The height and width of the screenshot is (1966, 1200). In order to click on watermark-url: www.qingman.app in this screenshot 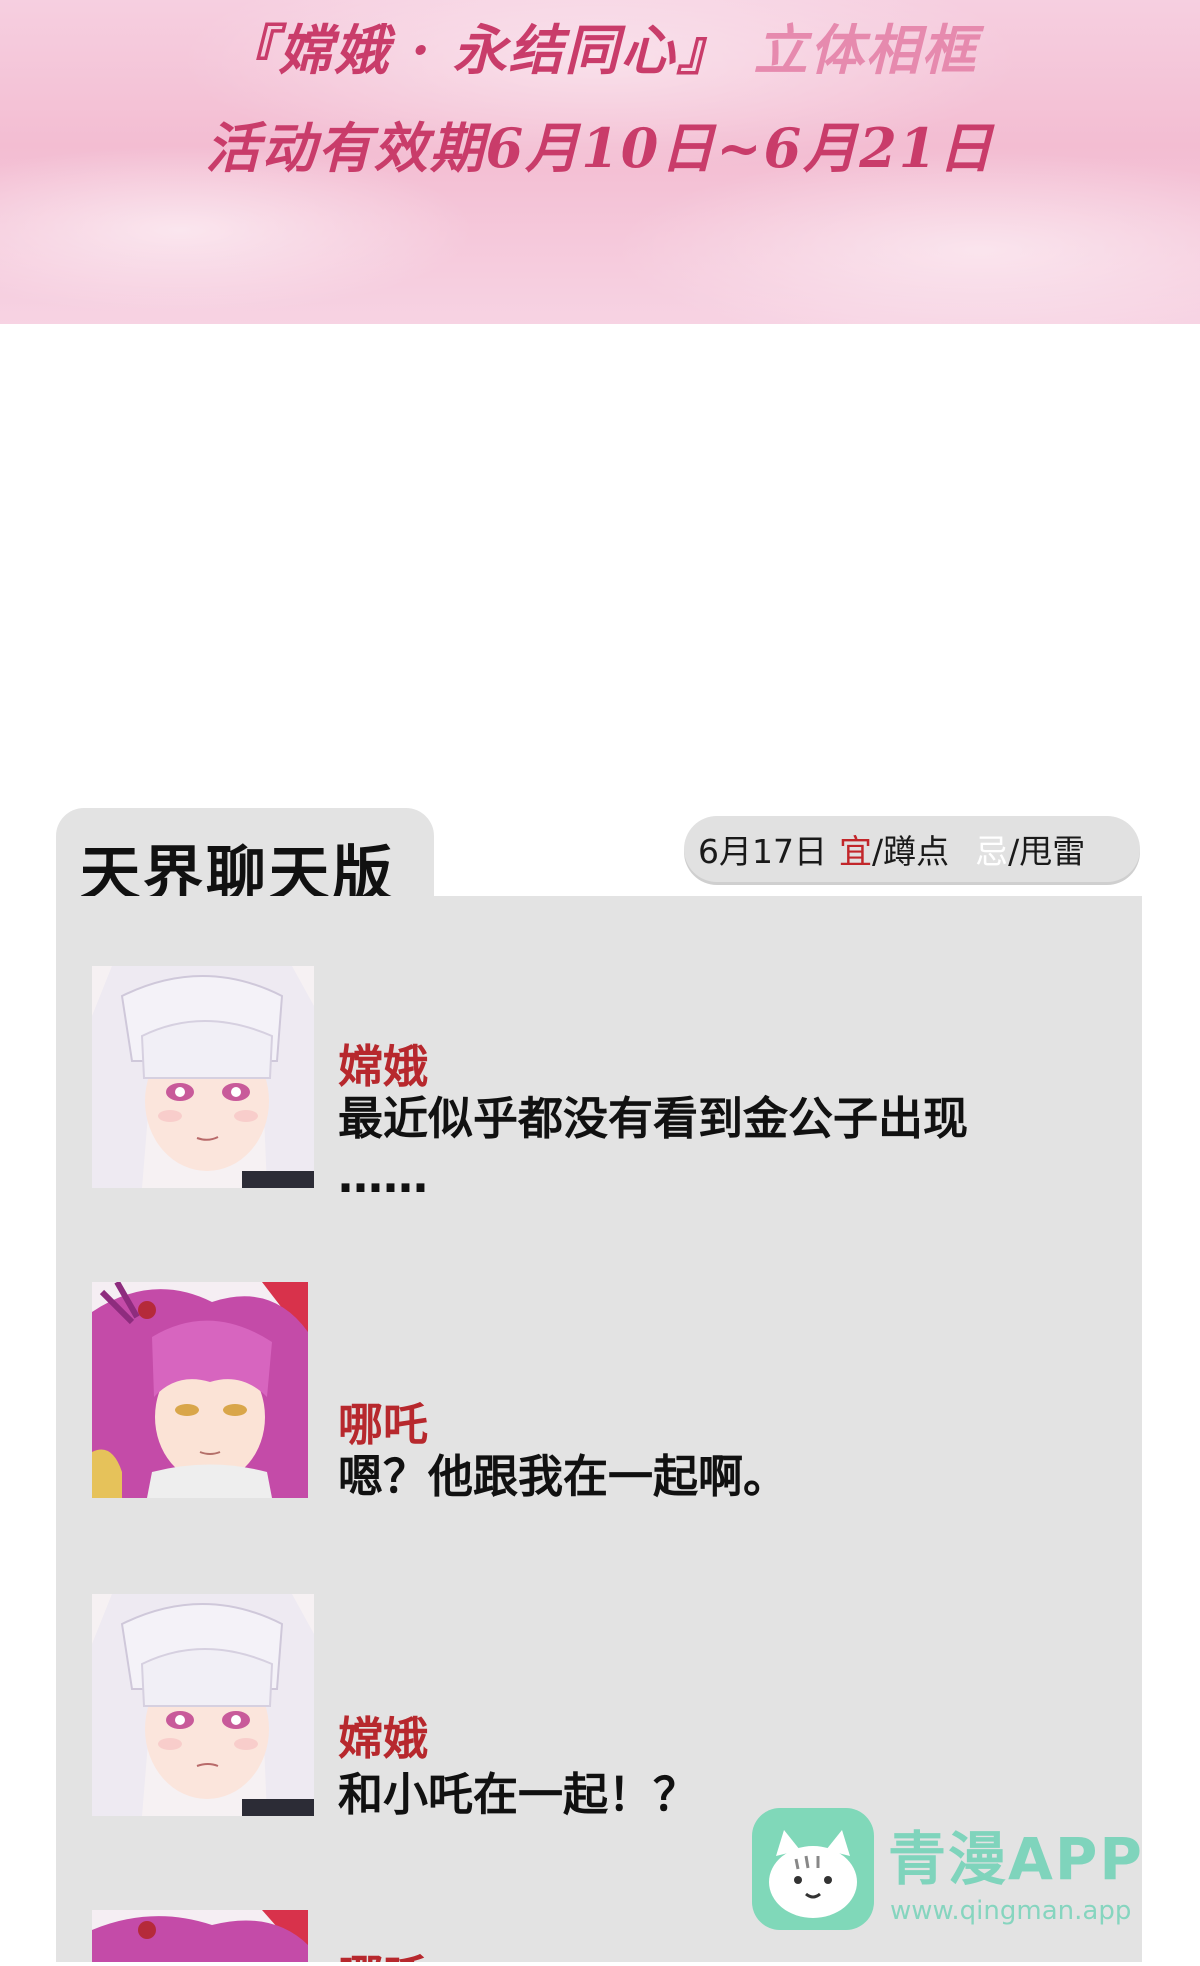, I will do `click(1011, 1911)`.